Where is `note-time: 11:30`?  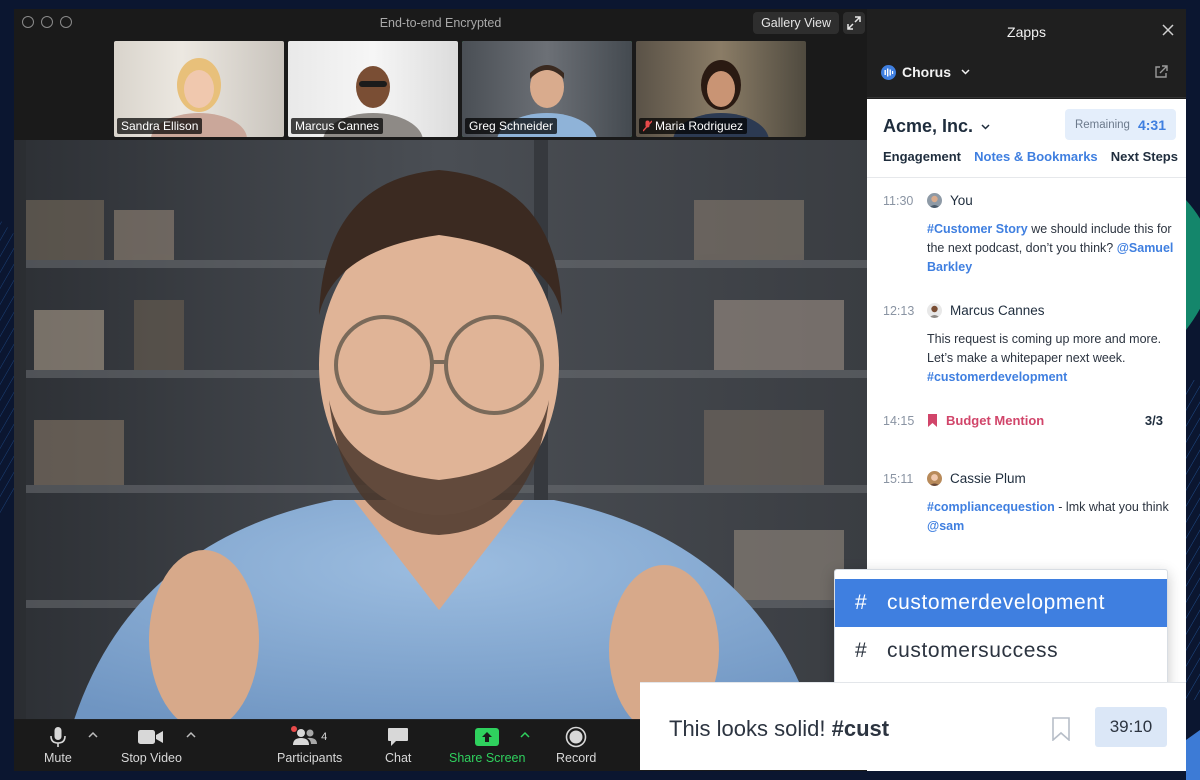
note-time: 11:30 is located at coordinates (898, 200).